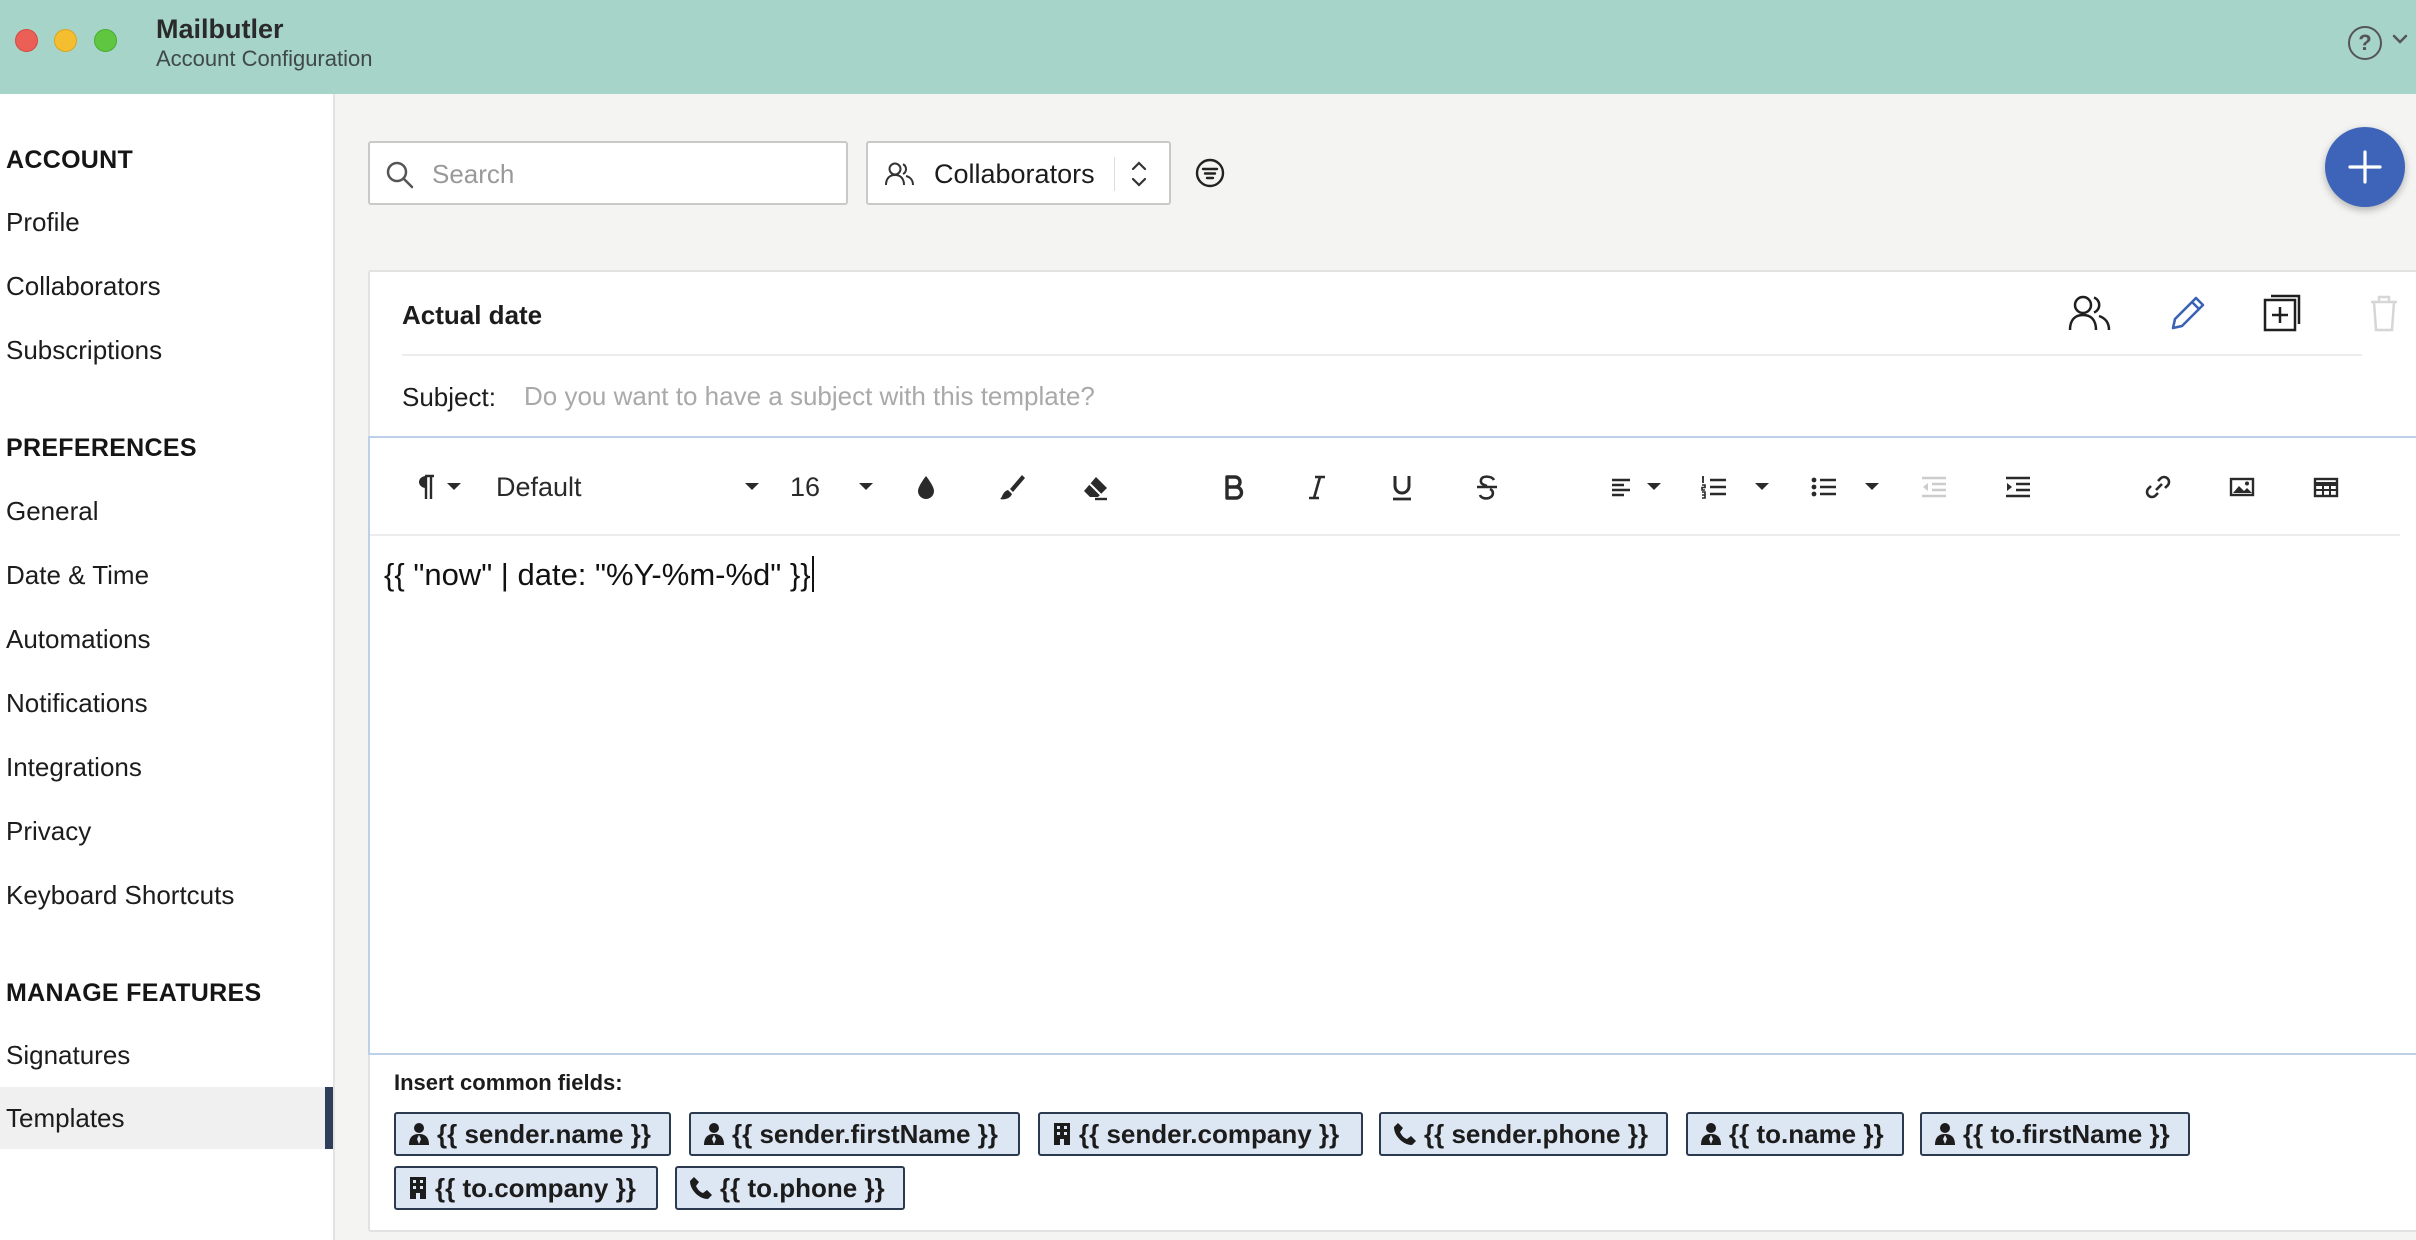 This screenshot has height=1240, width=2416. What do you see at coordinates (166, 895) in the screenshot?
I see `sidebar-item-keyboard-shortcuts: Keyboard Shortcuts` at bounding box center [166, 895].